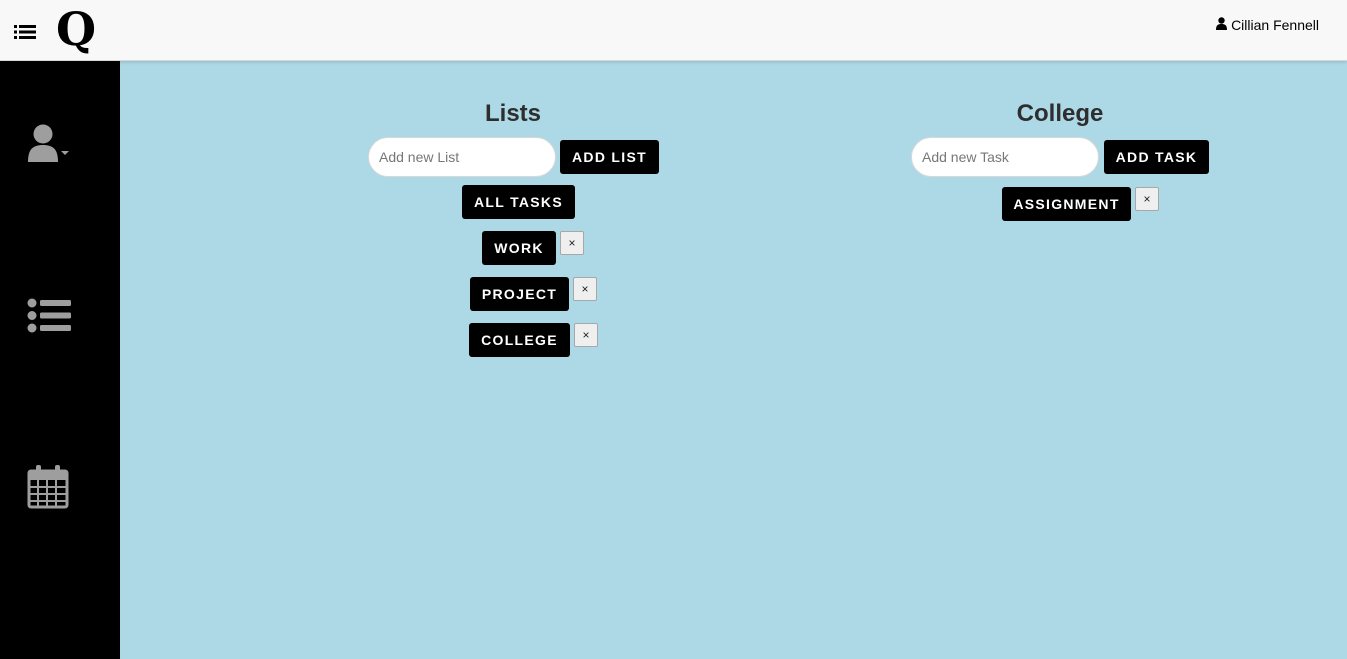 This screenshot has height=659, width=1347. Describe the element at coordinates (609, 157) in the screenshot. I see `add-list-button: ADD LIST` at that location.